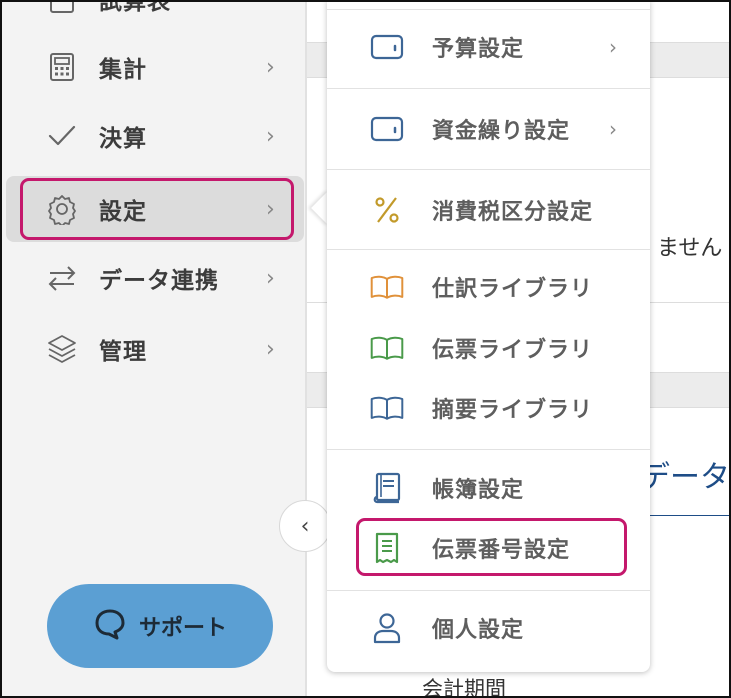 This screenshot has width=731, height=698. I want to click on sidebar-item-management: 管理 ›, so click(155, 349).